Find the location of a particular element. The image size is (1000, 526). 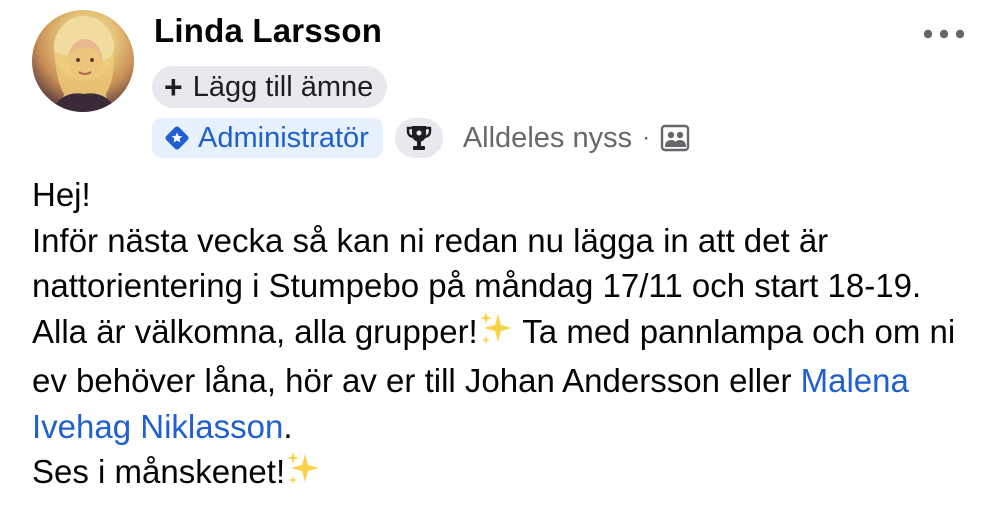

avatar is located at coordinates (83, 61).